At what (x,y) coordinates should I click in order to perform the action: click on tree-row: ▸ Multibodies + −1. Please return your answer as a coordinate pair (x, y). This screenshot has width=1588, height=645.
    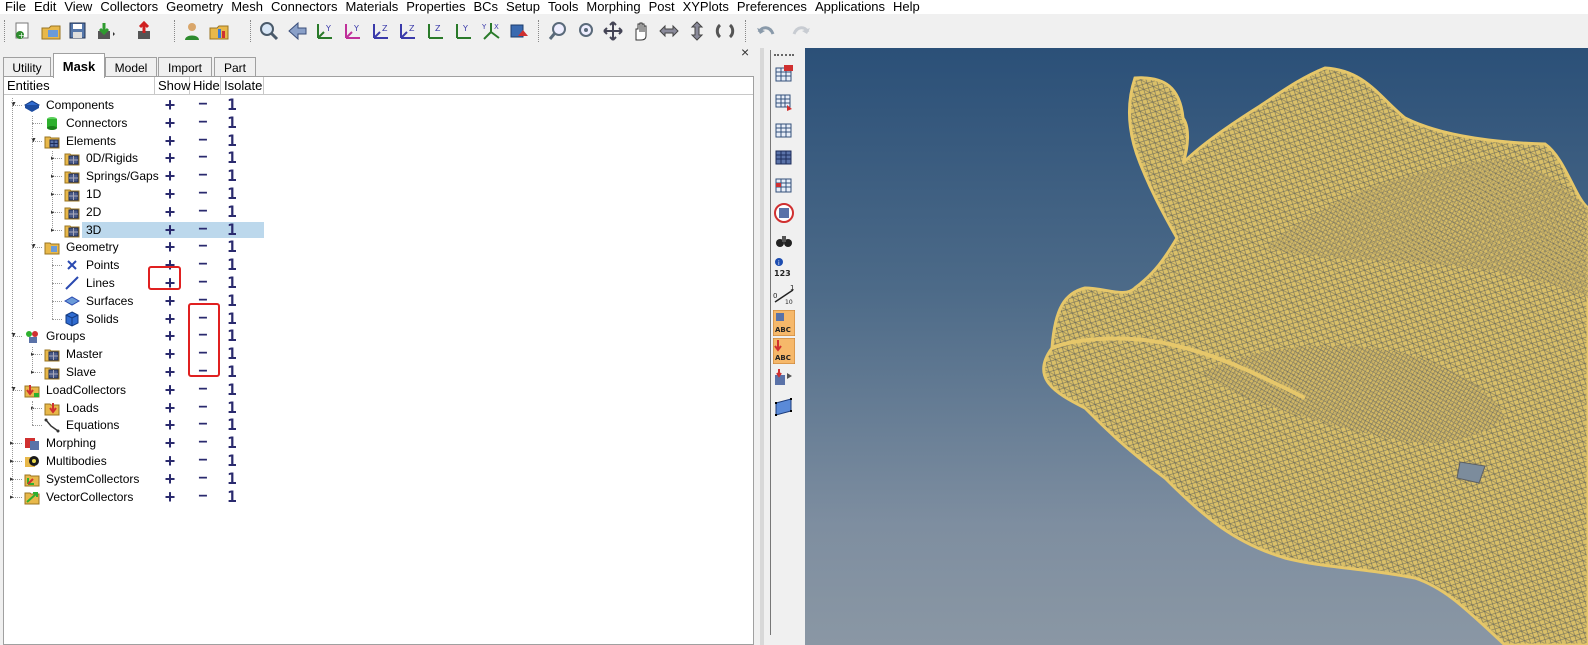
    Looking at the image, I should click on (378, 461).